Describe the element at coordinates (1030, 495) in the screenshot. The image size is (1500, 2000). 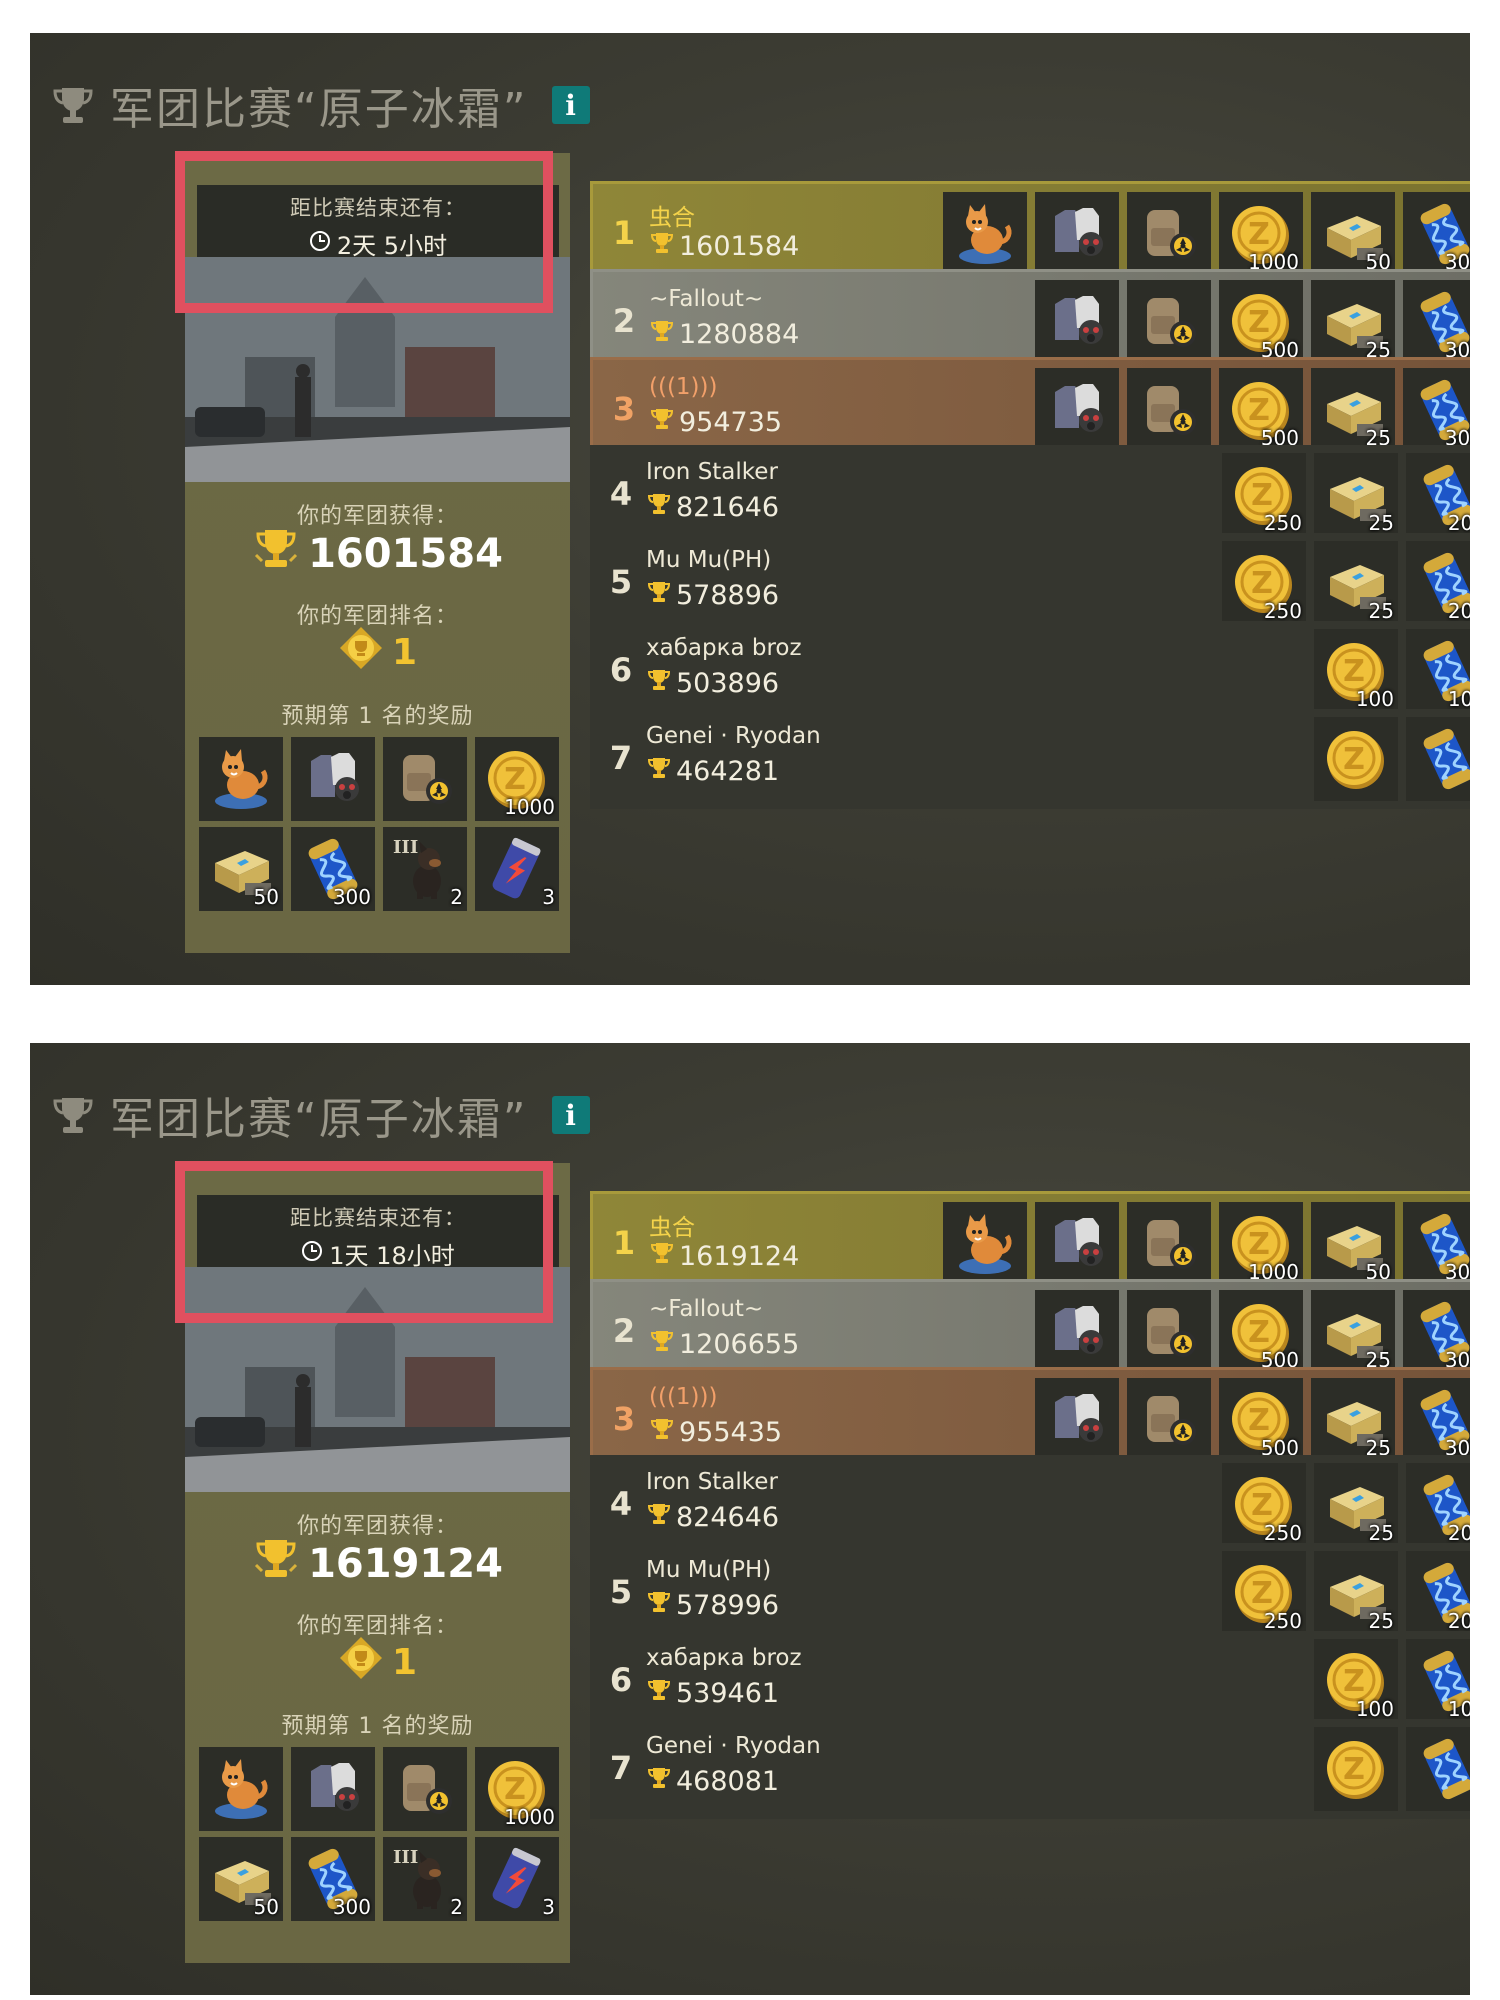
I see `leaderboard-row: 4 Iron Stalker 821646 Z250 25 200` at that location.